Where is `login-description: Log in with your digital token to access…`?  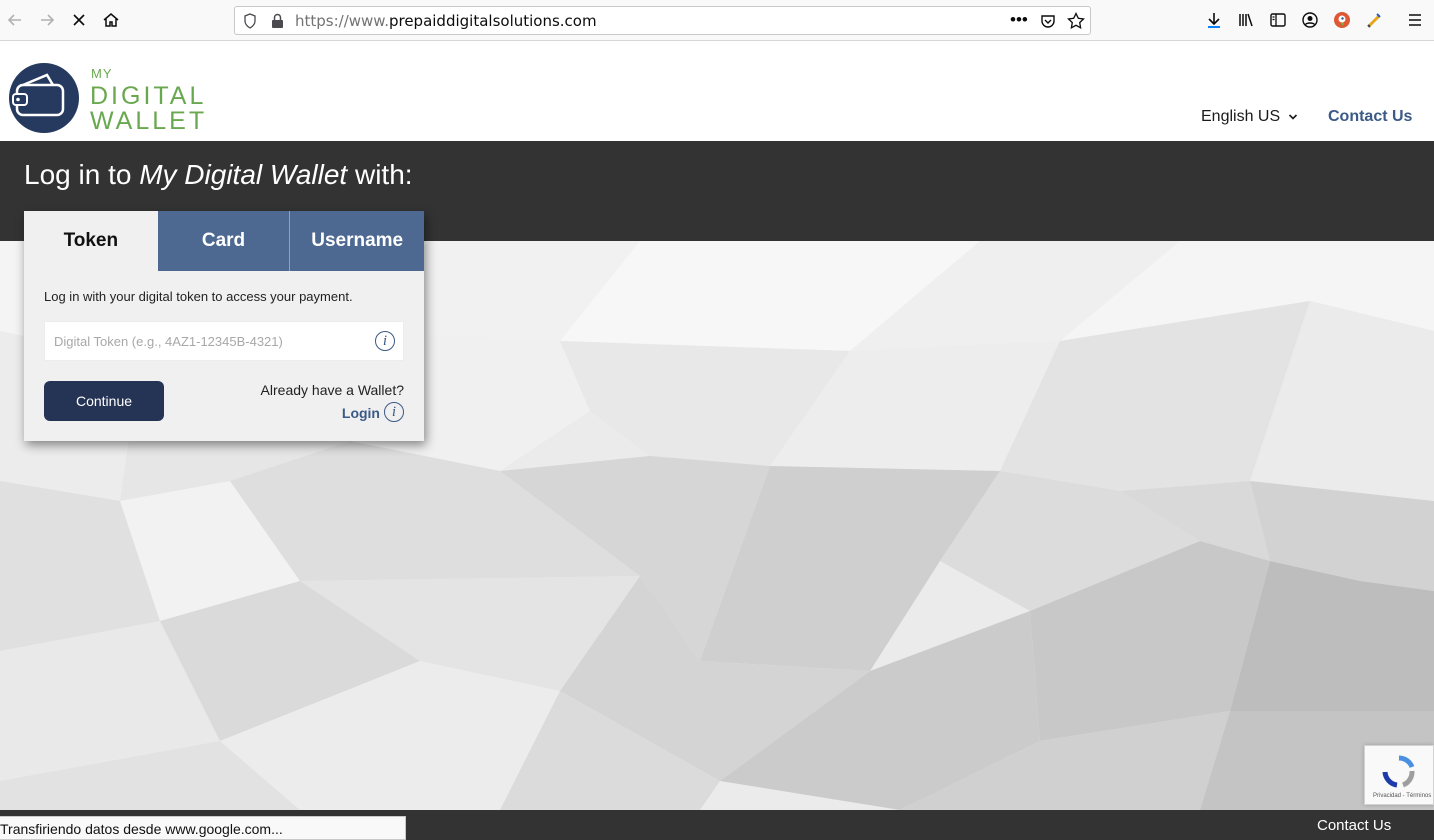 login-description: Log in with your digital token to access… is located at coordinates (198, 296).